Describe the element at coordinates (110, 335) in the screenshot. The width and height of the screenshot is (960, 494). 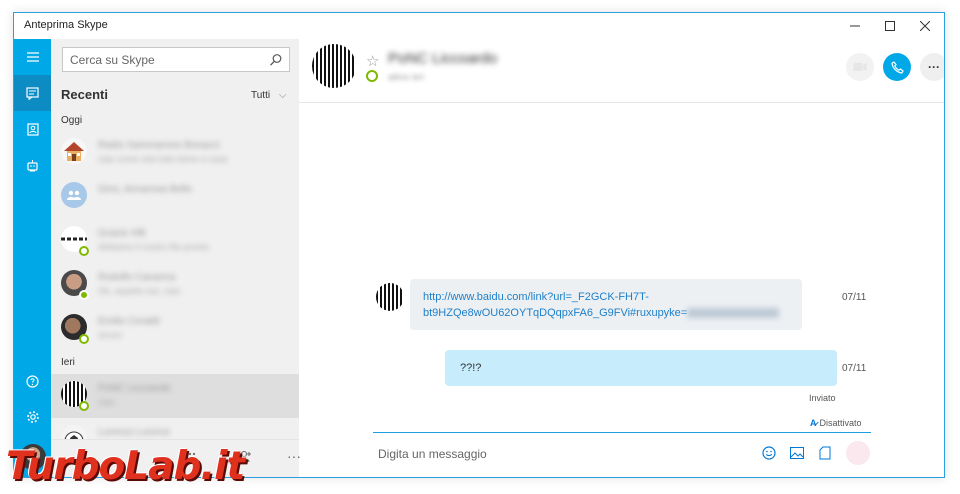
I see `contact-last-message: sicuro` at that location.